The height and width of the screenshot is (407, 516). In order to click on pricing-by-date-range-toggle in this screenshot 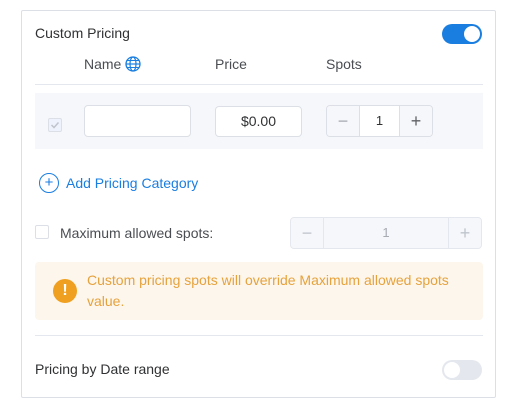, I will do `click(462, 370)`.